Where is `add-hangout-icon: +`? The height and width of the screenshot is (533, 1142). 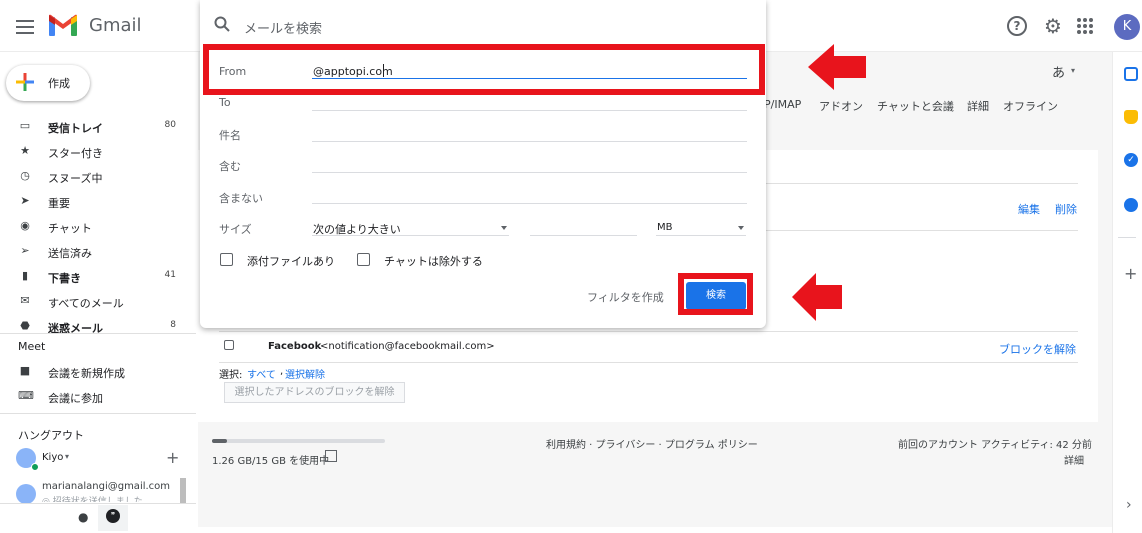
add-hangout-icon: + is located at coordinates (172, 457).